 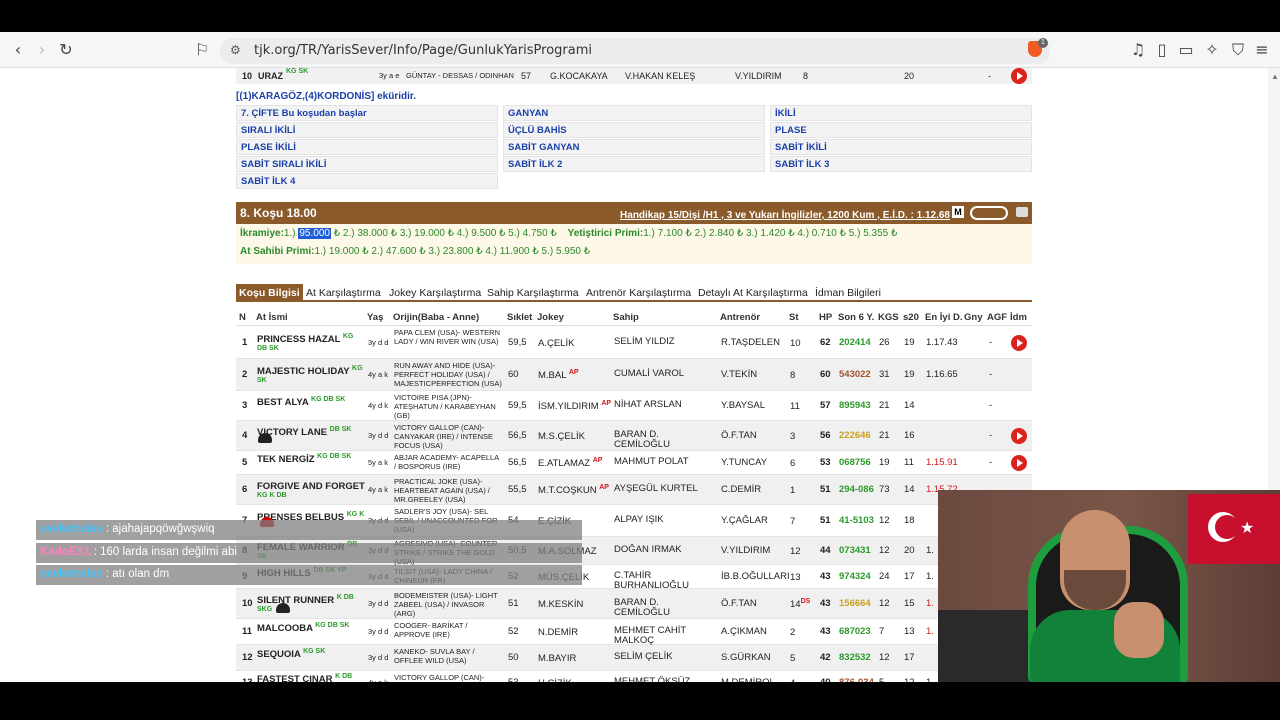 I want to click on m-icon: M, so click(x=958, y=212).